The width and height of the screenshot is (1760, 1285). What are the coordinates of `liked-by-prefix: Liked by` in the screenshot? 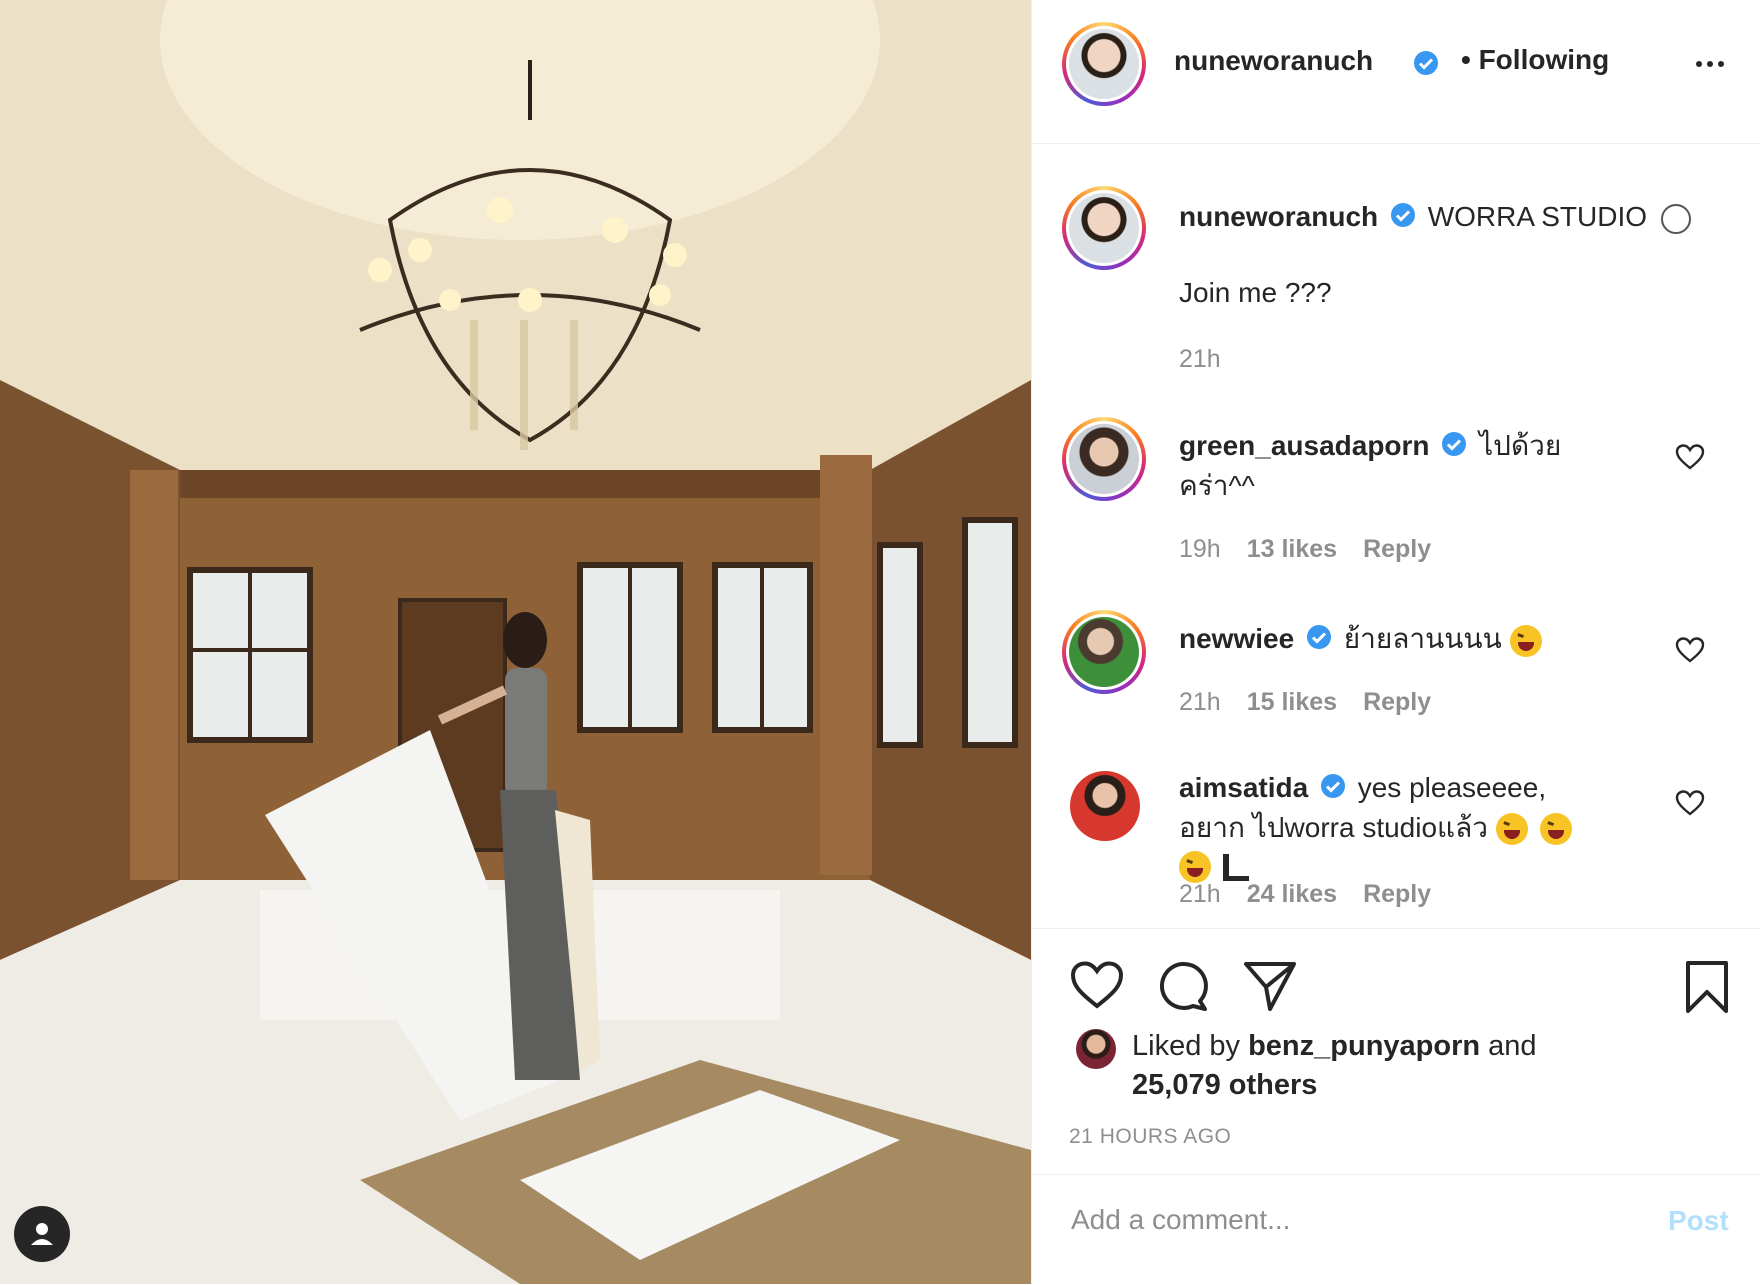 It's located at (1186, 1046).